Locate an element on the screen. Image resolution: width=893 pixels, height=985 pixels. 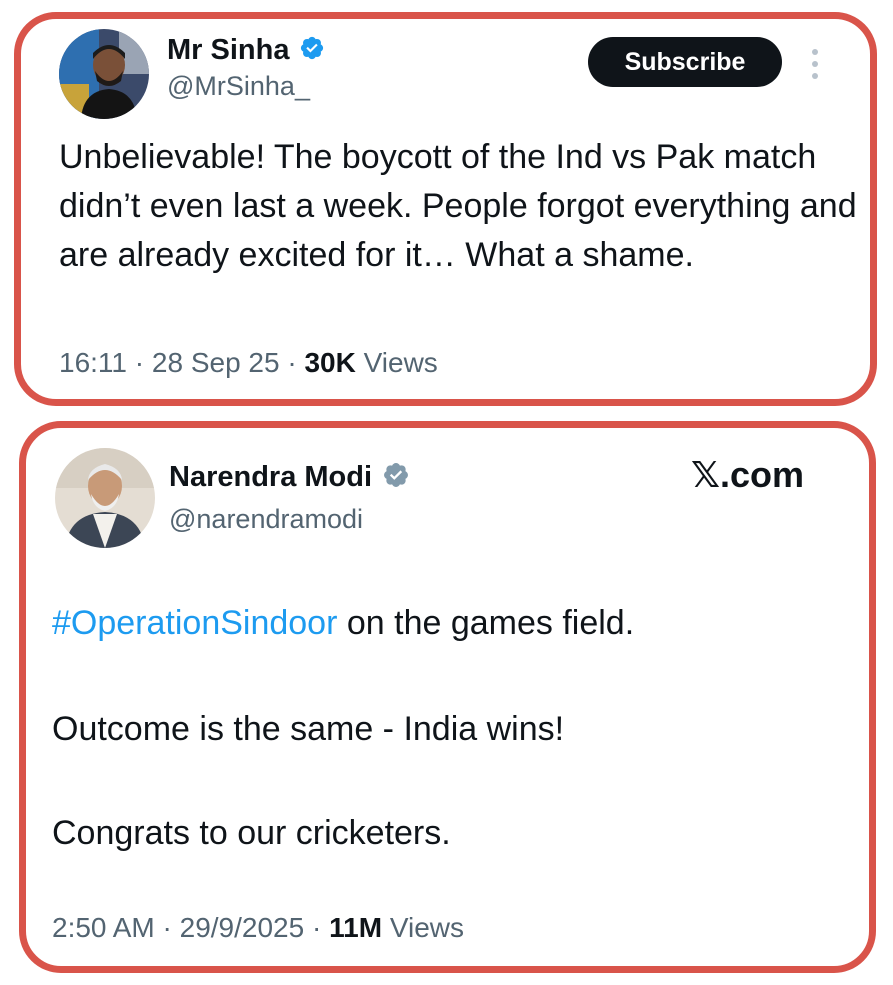
avatar-mr-sinha is located at coordinates (104, 74).